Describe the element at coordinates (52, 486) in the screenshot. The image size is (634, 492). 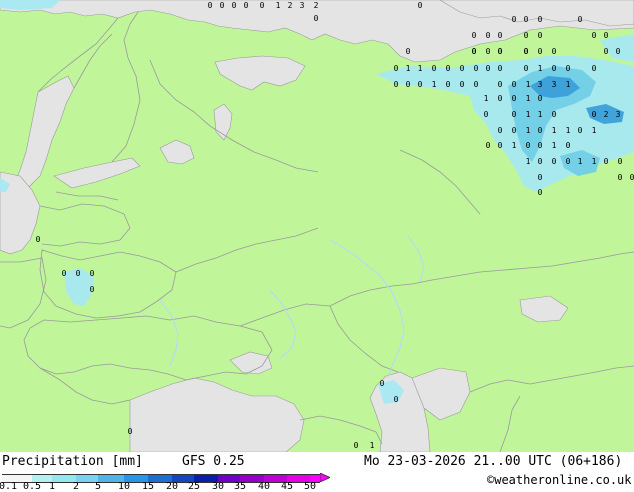
I see `legend-tick-label: 1` at that location.